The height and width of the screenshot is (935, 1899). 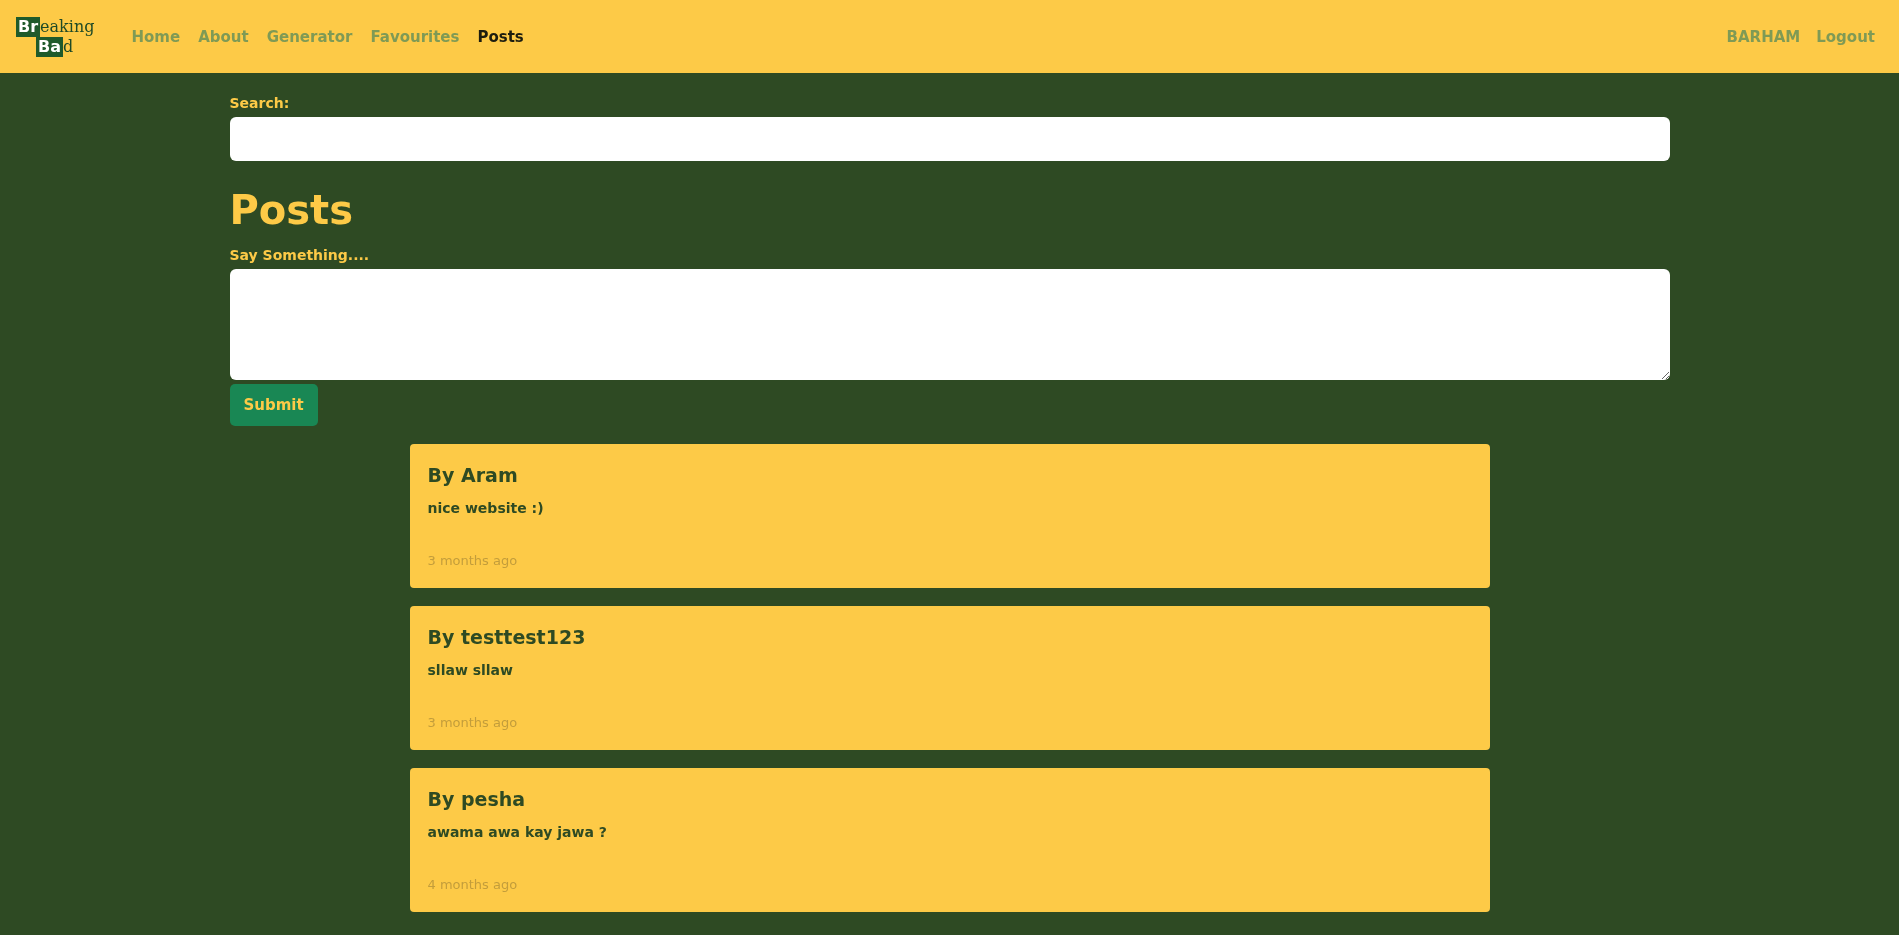 I want to click on logo: Breaking Bad, so click(x=55, y=36).